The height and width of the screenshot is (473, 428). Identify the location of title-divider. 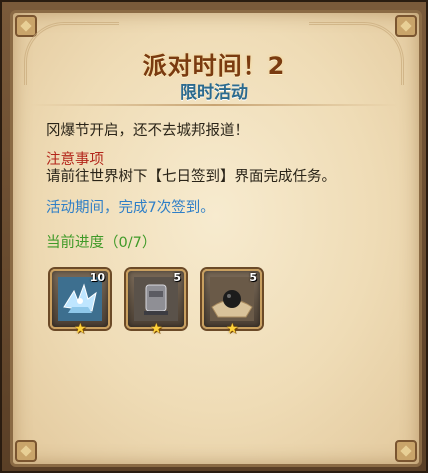
(214, 105).